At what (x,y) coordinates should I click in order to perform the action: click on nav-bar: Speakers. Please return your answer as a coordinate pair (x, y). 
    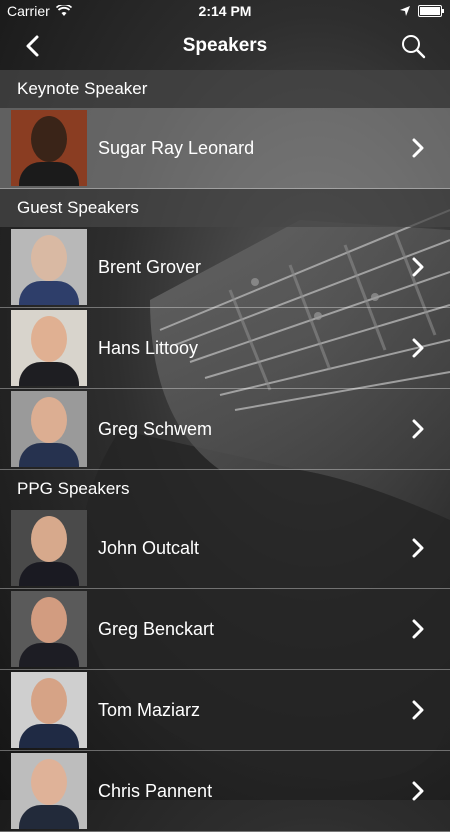
    Looking at the image, I should click on (225, 46).